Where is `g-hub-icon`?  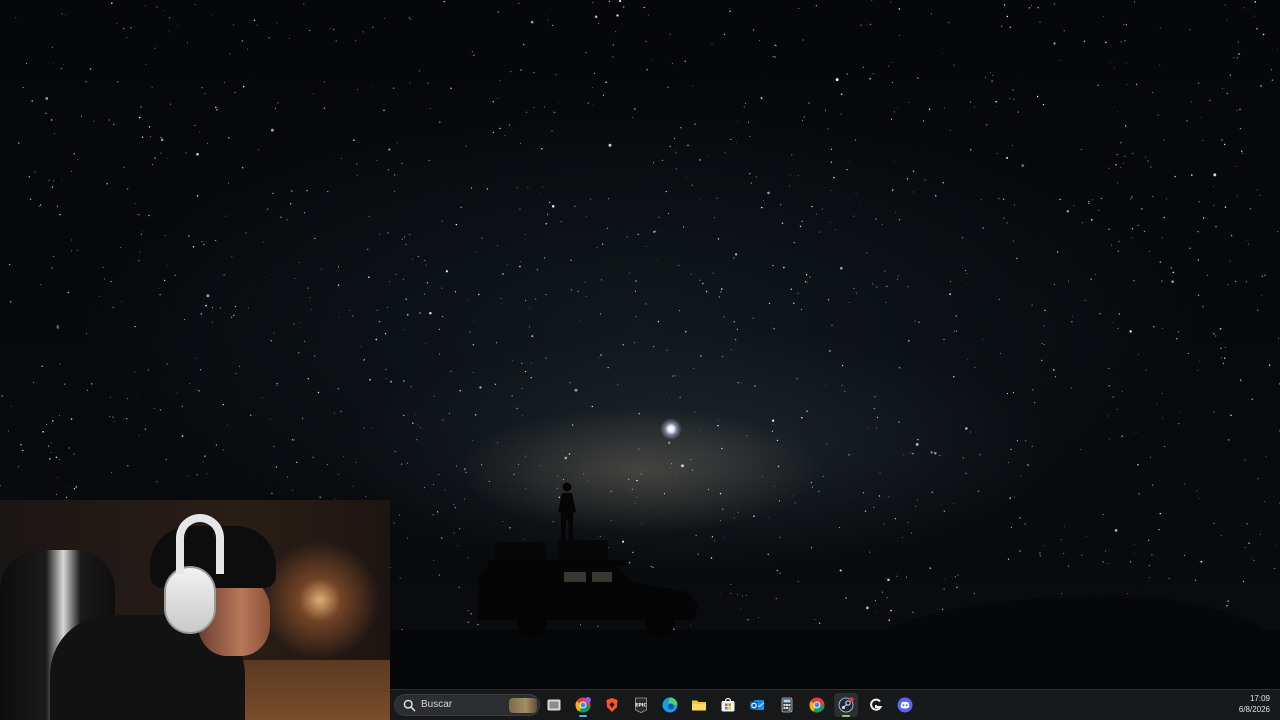 g-hub-icon is located at coordinates (876, 704).